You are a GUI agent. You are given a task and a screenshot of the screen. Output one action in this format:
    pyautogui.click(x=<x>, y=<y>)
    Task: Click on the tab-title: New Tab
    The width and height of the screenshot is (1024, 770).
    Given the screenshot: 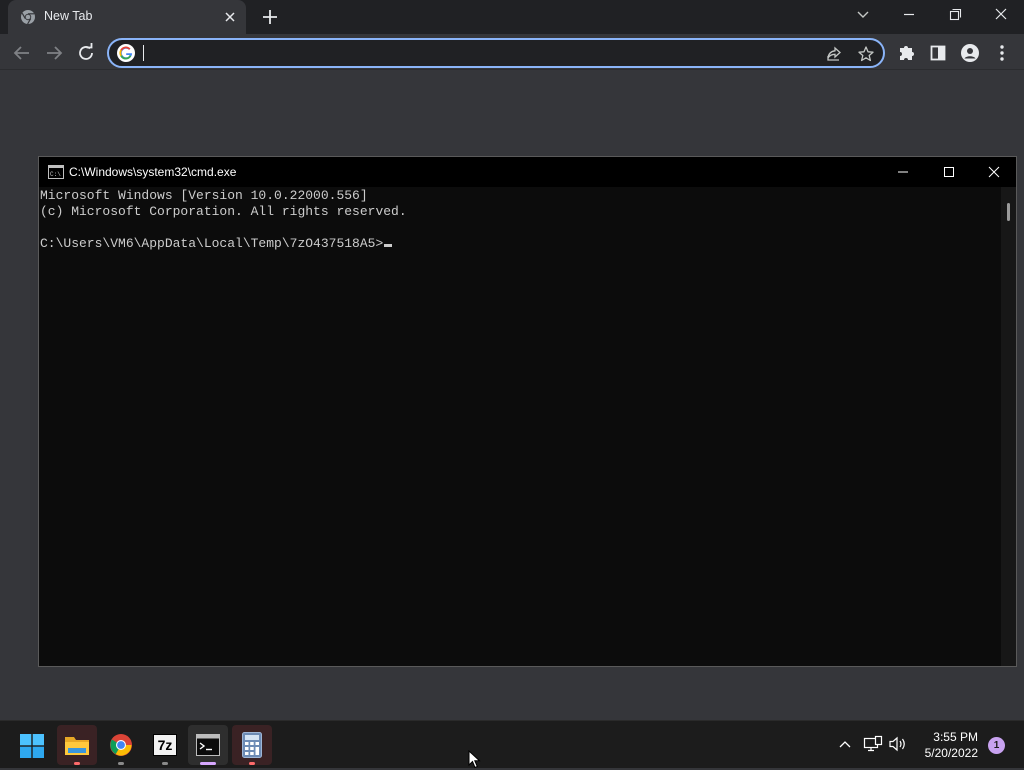 What is the action you would take?
    pyautogui.click(x=68, y=16)
    